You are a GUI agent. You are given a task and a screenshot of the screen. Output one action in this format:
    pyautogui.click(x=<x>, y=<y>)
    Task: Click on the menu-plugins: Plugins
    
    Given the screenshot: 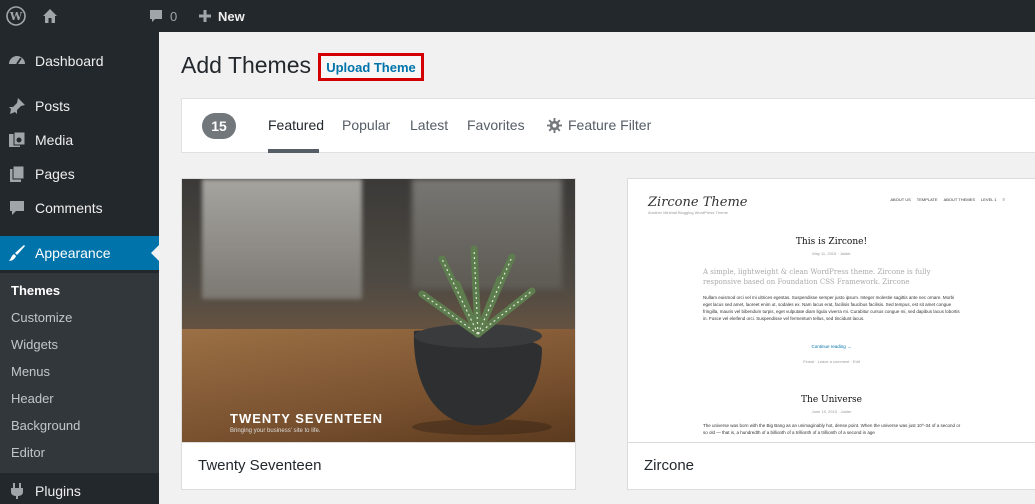 What is the action you would take?
    pyautogui.click(x=79, y=489)
    